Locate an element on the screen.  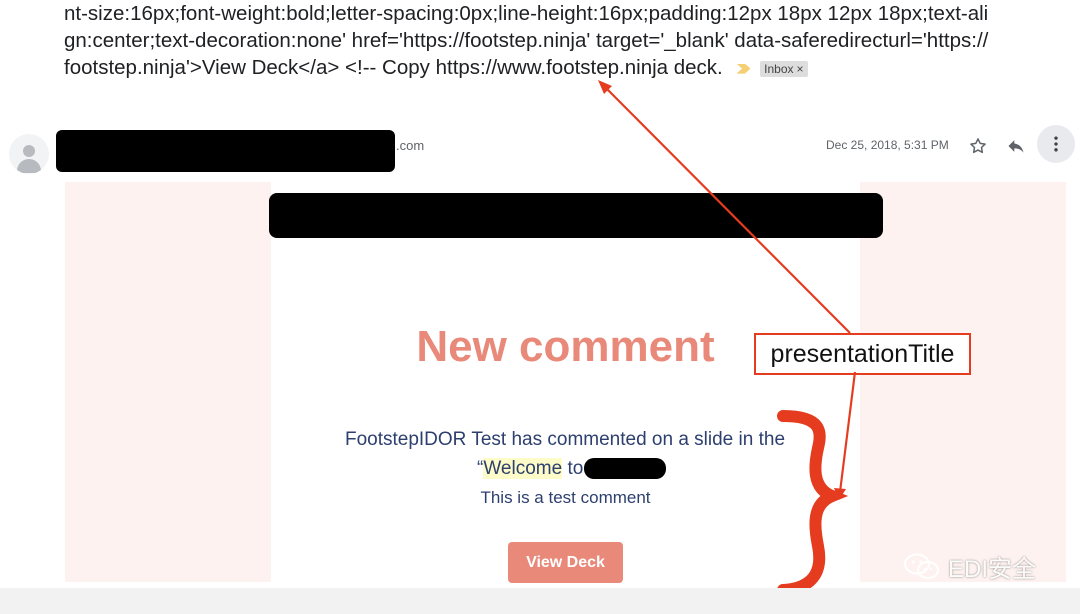
watermark: EDI安全 is located at coordinates (969, 566).